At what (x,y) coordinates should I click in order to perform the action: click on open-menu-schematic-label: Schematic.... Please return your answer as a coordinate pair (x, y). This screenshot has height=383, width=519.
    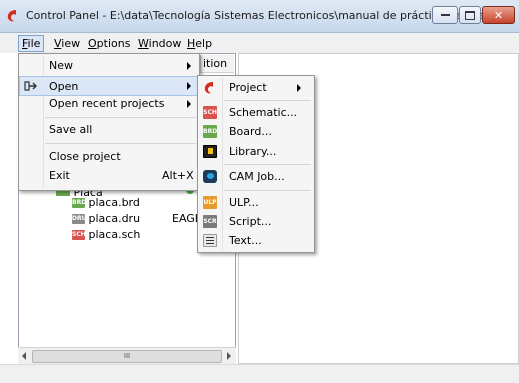
    Looking at the image, I should click on (263, 112).